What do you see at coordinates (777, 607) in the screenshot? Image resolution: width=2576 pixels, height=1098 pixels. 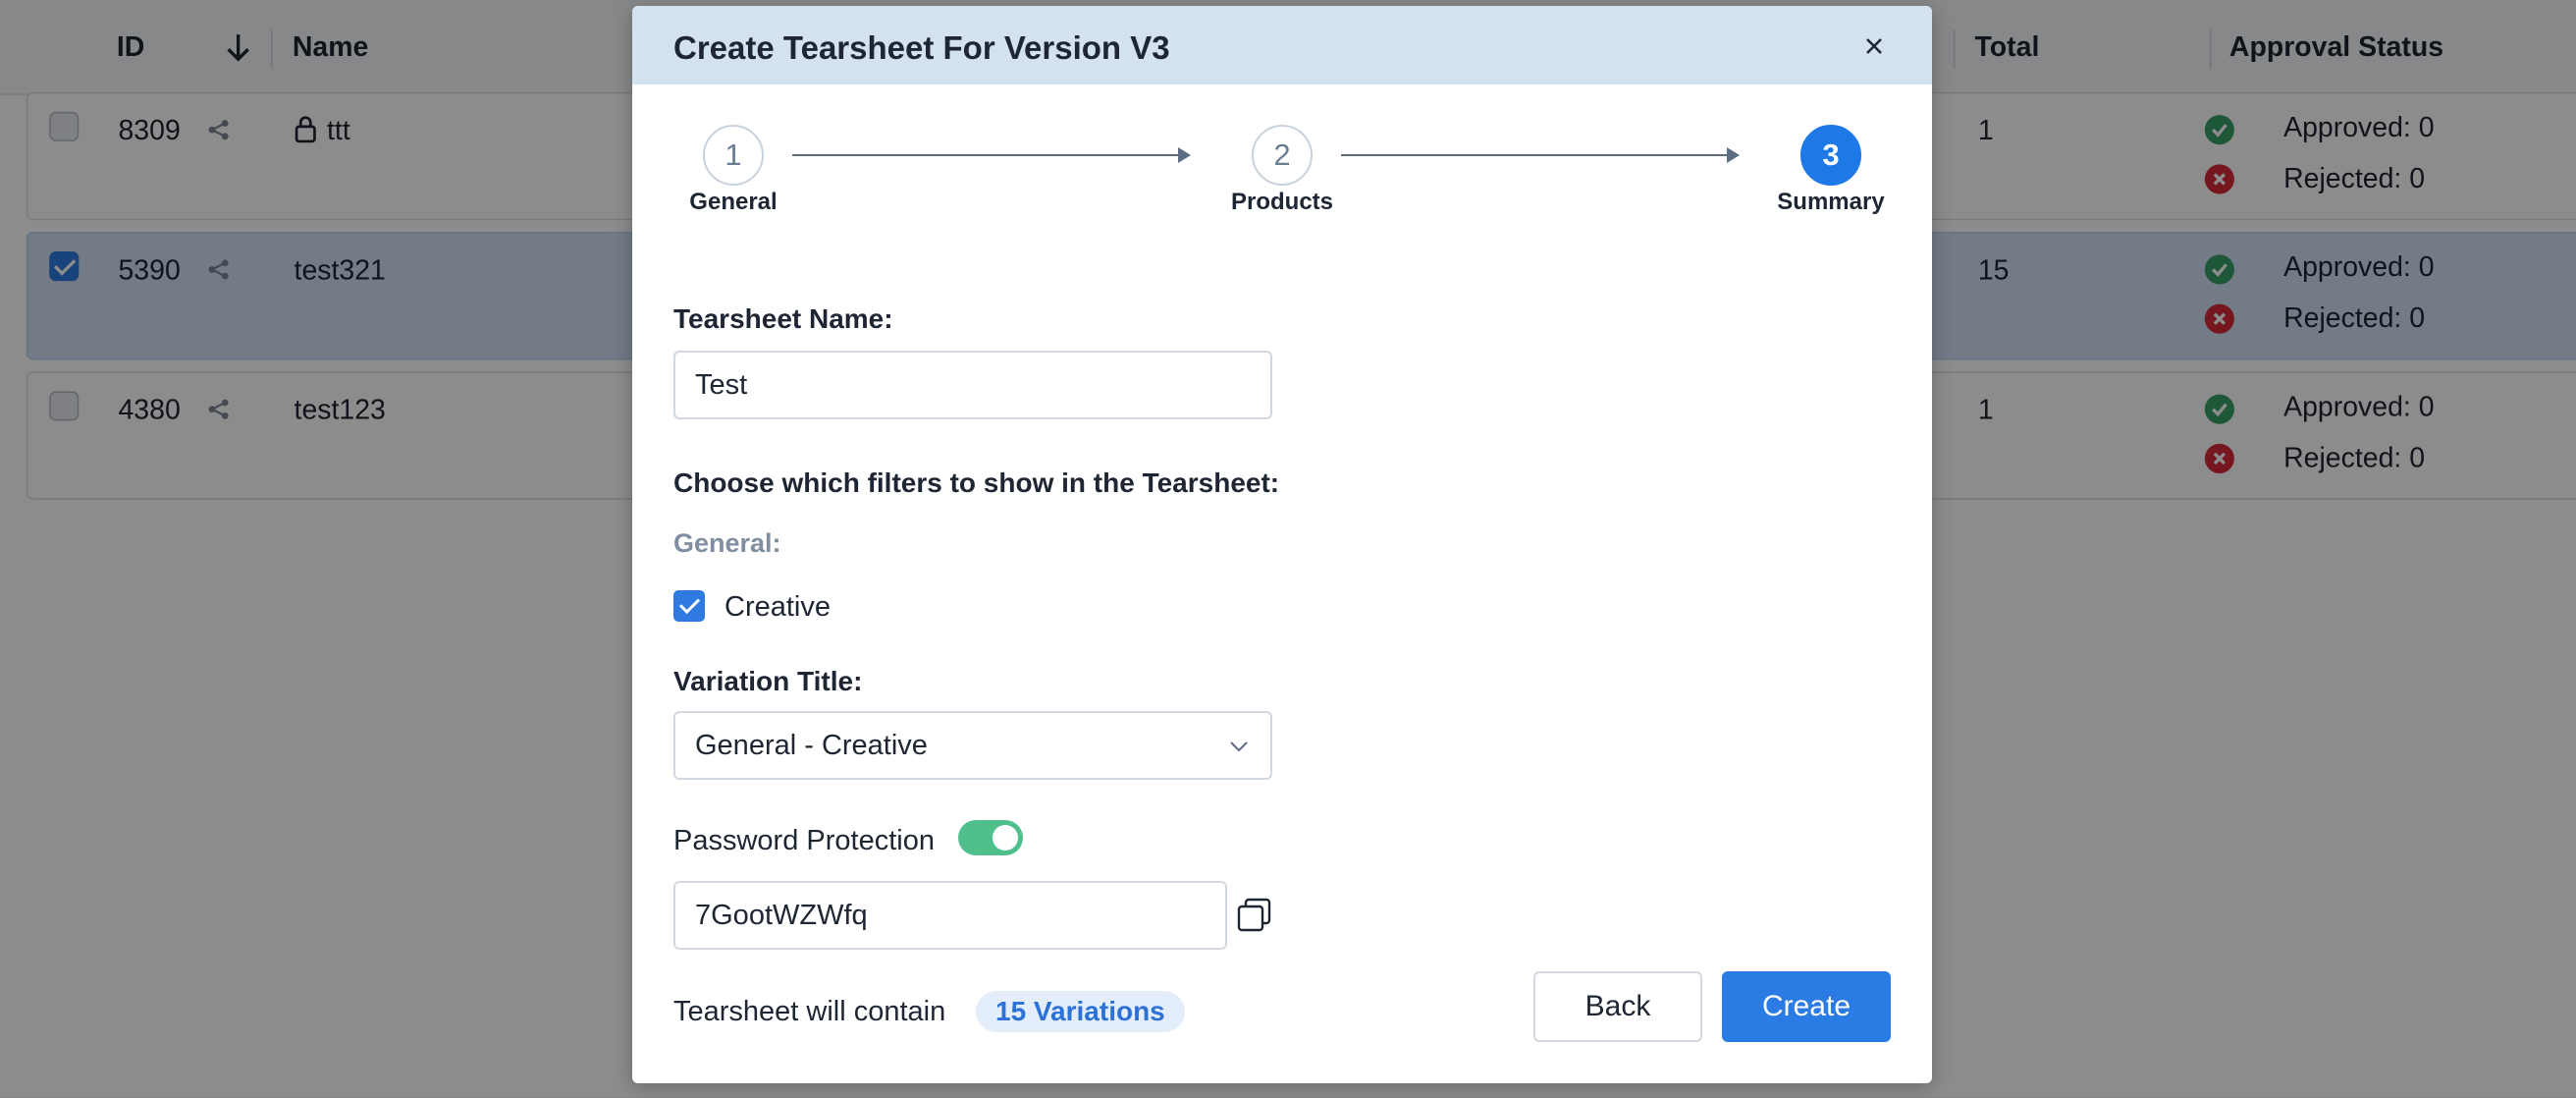 I see `creative-checkbox-label: Creative` at bounding box center [777, 607].